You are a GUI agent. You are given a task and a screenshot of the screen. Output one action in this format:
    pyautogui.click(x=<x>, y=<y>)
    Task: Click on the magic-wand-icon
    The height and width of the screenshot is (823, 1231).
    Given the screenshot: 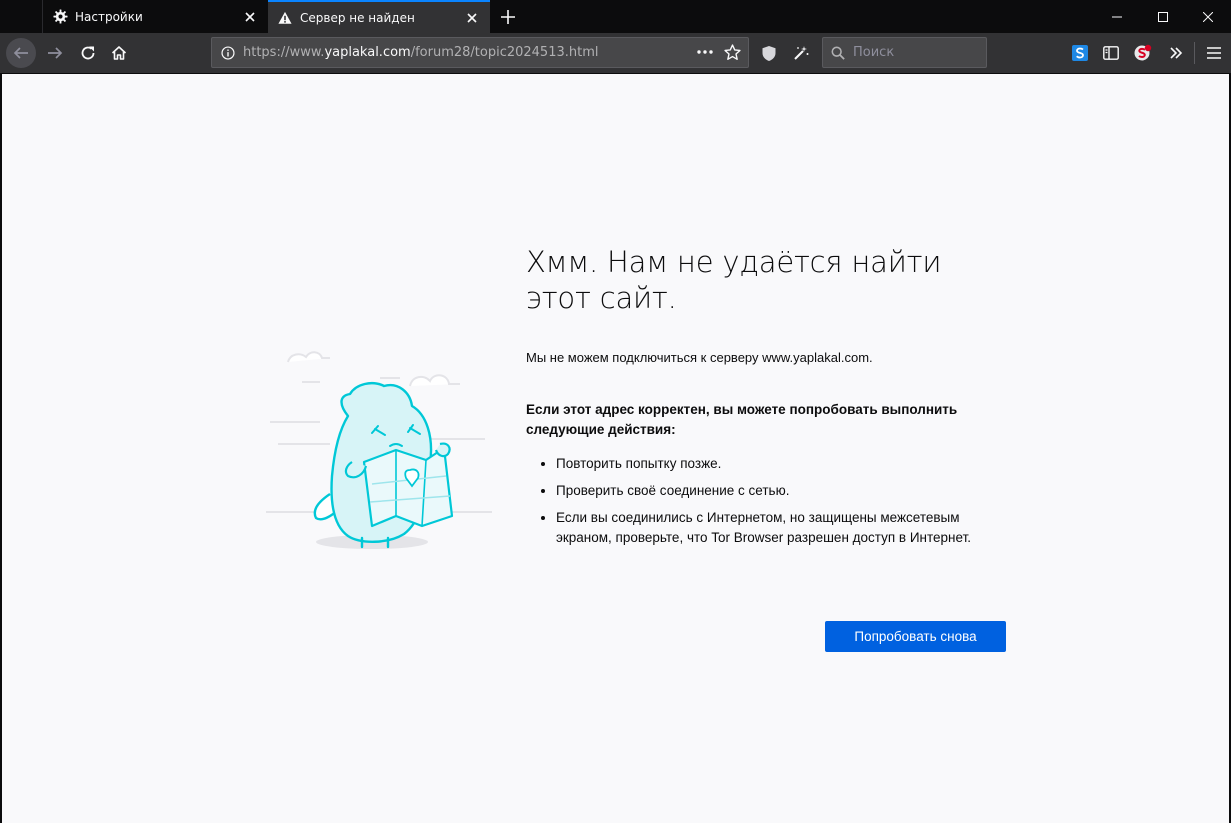 What is the action you would take?
    pyautogui.click(x=801, y=53)
    